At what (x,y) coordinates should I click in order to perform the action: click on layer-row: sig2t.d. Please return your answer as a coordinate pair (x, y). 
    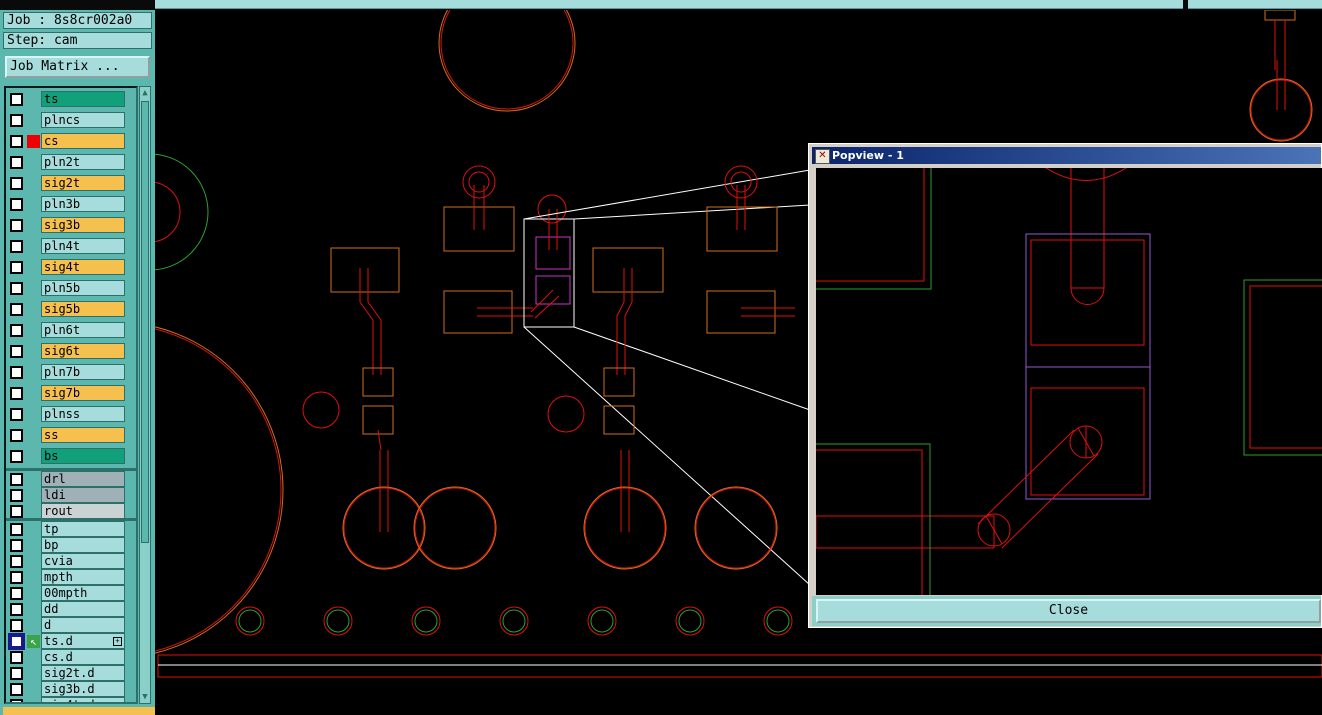
    Looking at the image, I should click on (71, 673).